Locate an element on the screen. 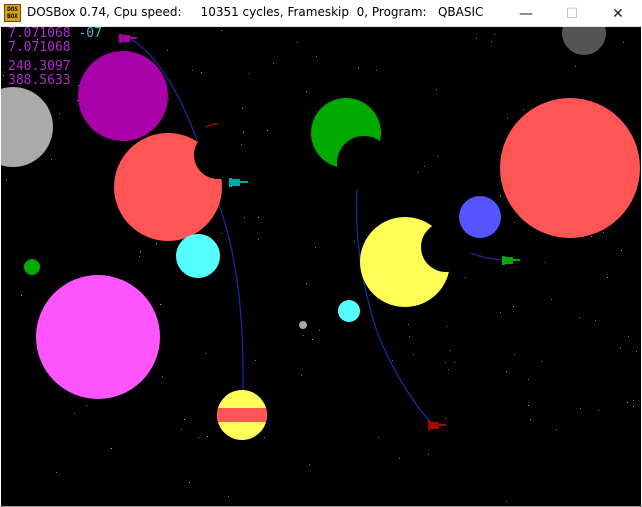 Image resolution: width=642 pixels, height=507 pixels. icon-text-top: DOS is located at coordinates (12, 9).